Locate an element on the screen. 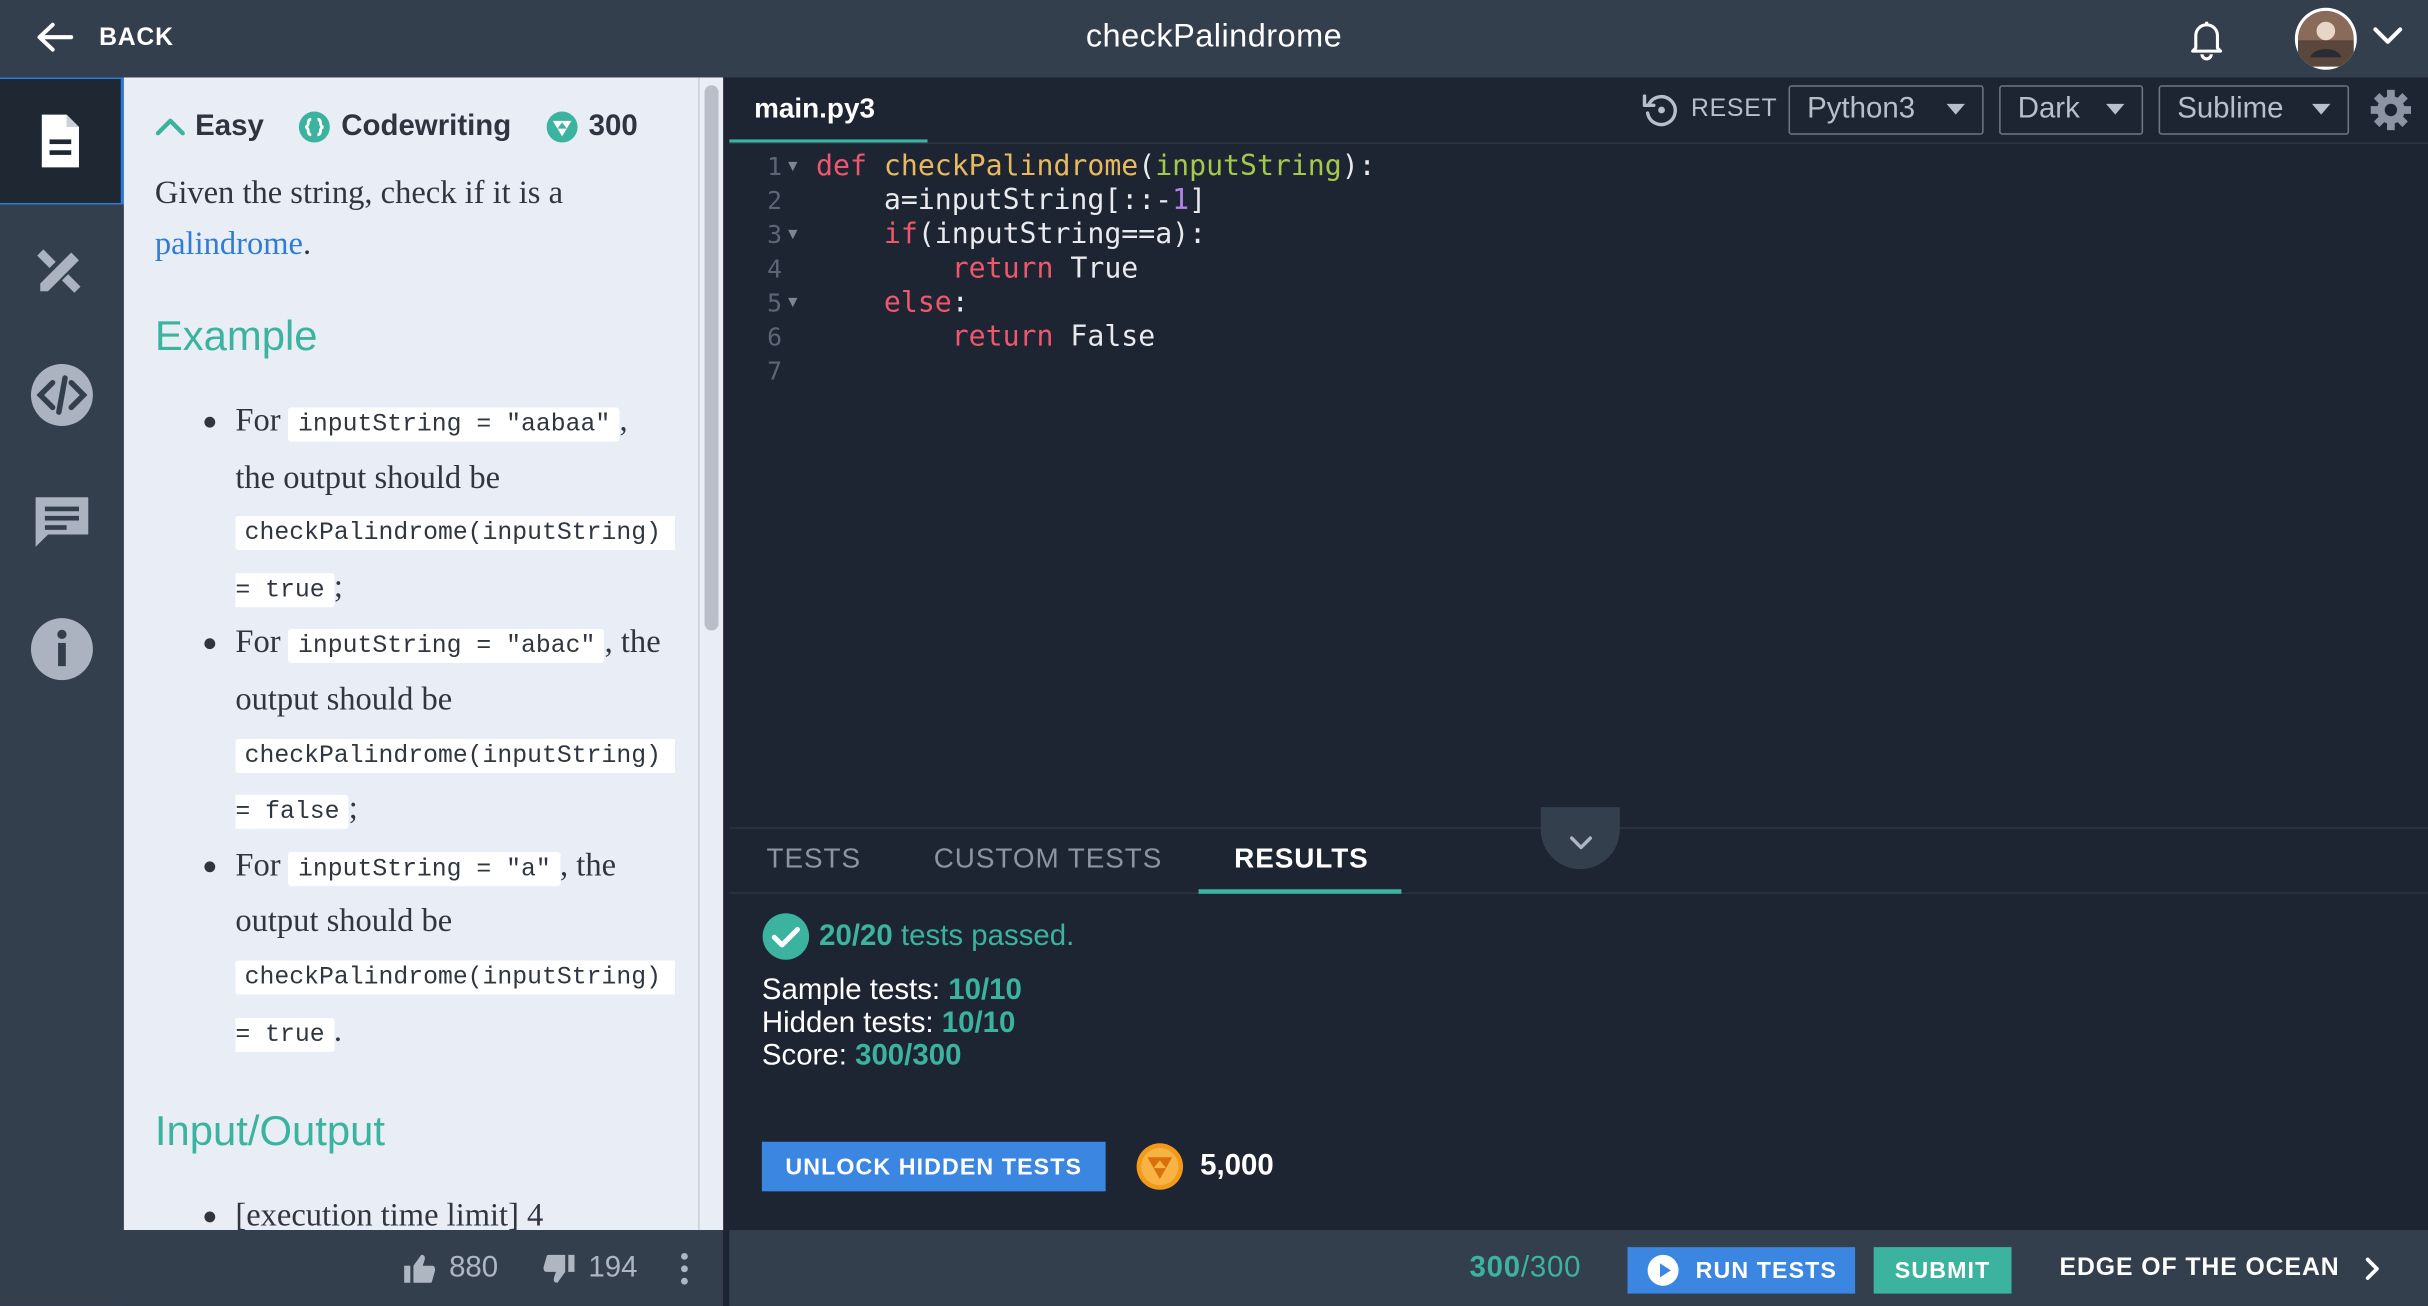  tests-passed: 20/20 tests passed. is located at coordinates (918, 936).